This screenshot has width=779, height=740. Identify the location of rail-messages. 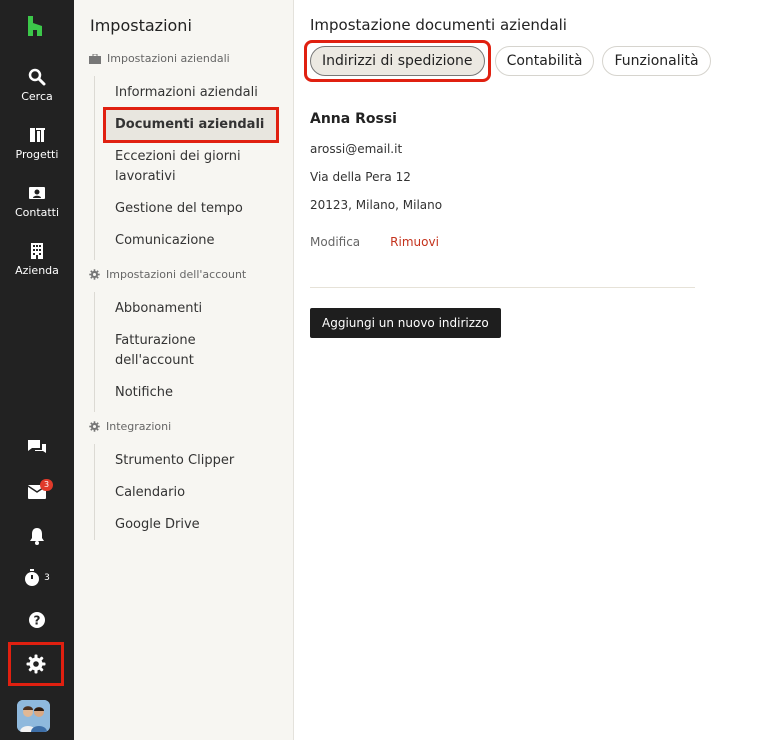
(37, 448).